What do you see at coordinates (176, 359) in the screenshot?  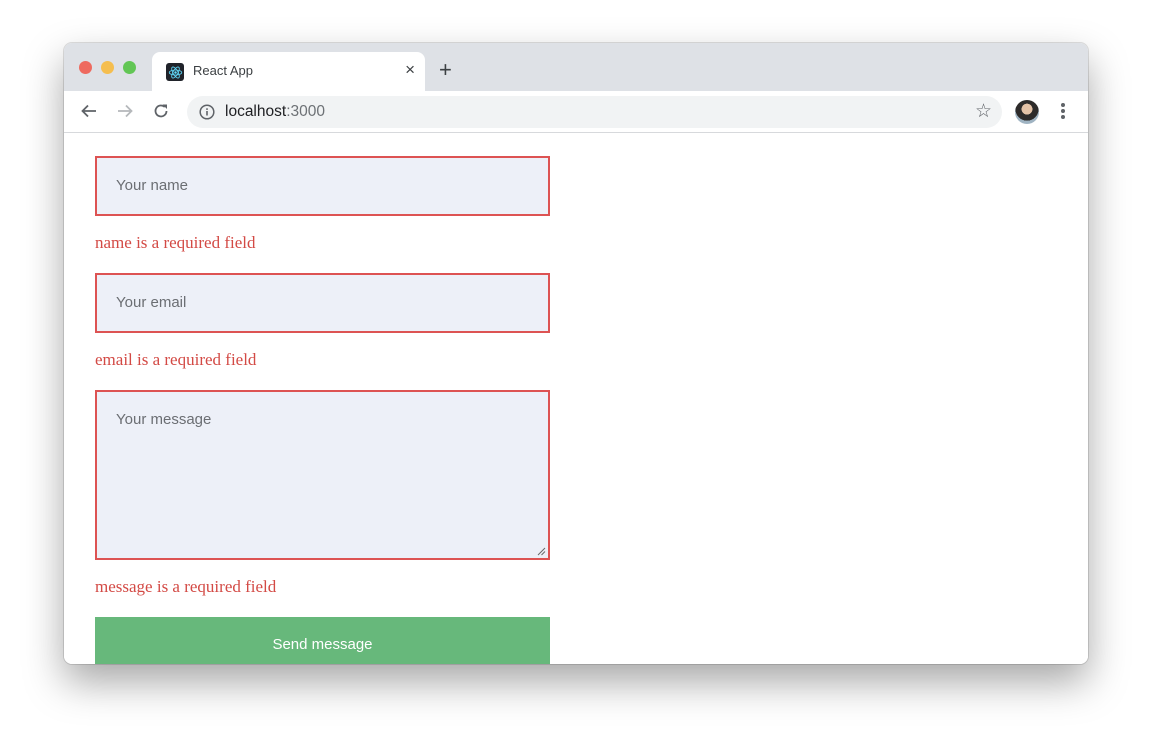 I see `email-error: email is a required field` at bounding box center [176, 359].